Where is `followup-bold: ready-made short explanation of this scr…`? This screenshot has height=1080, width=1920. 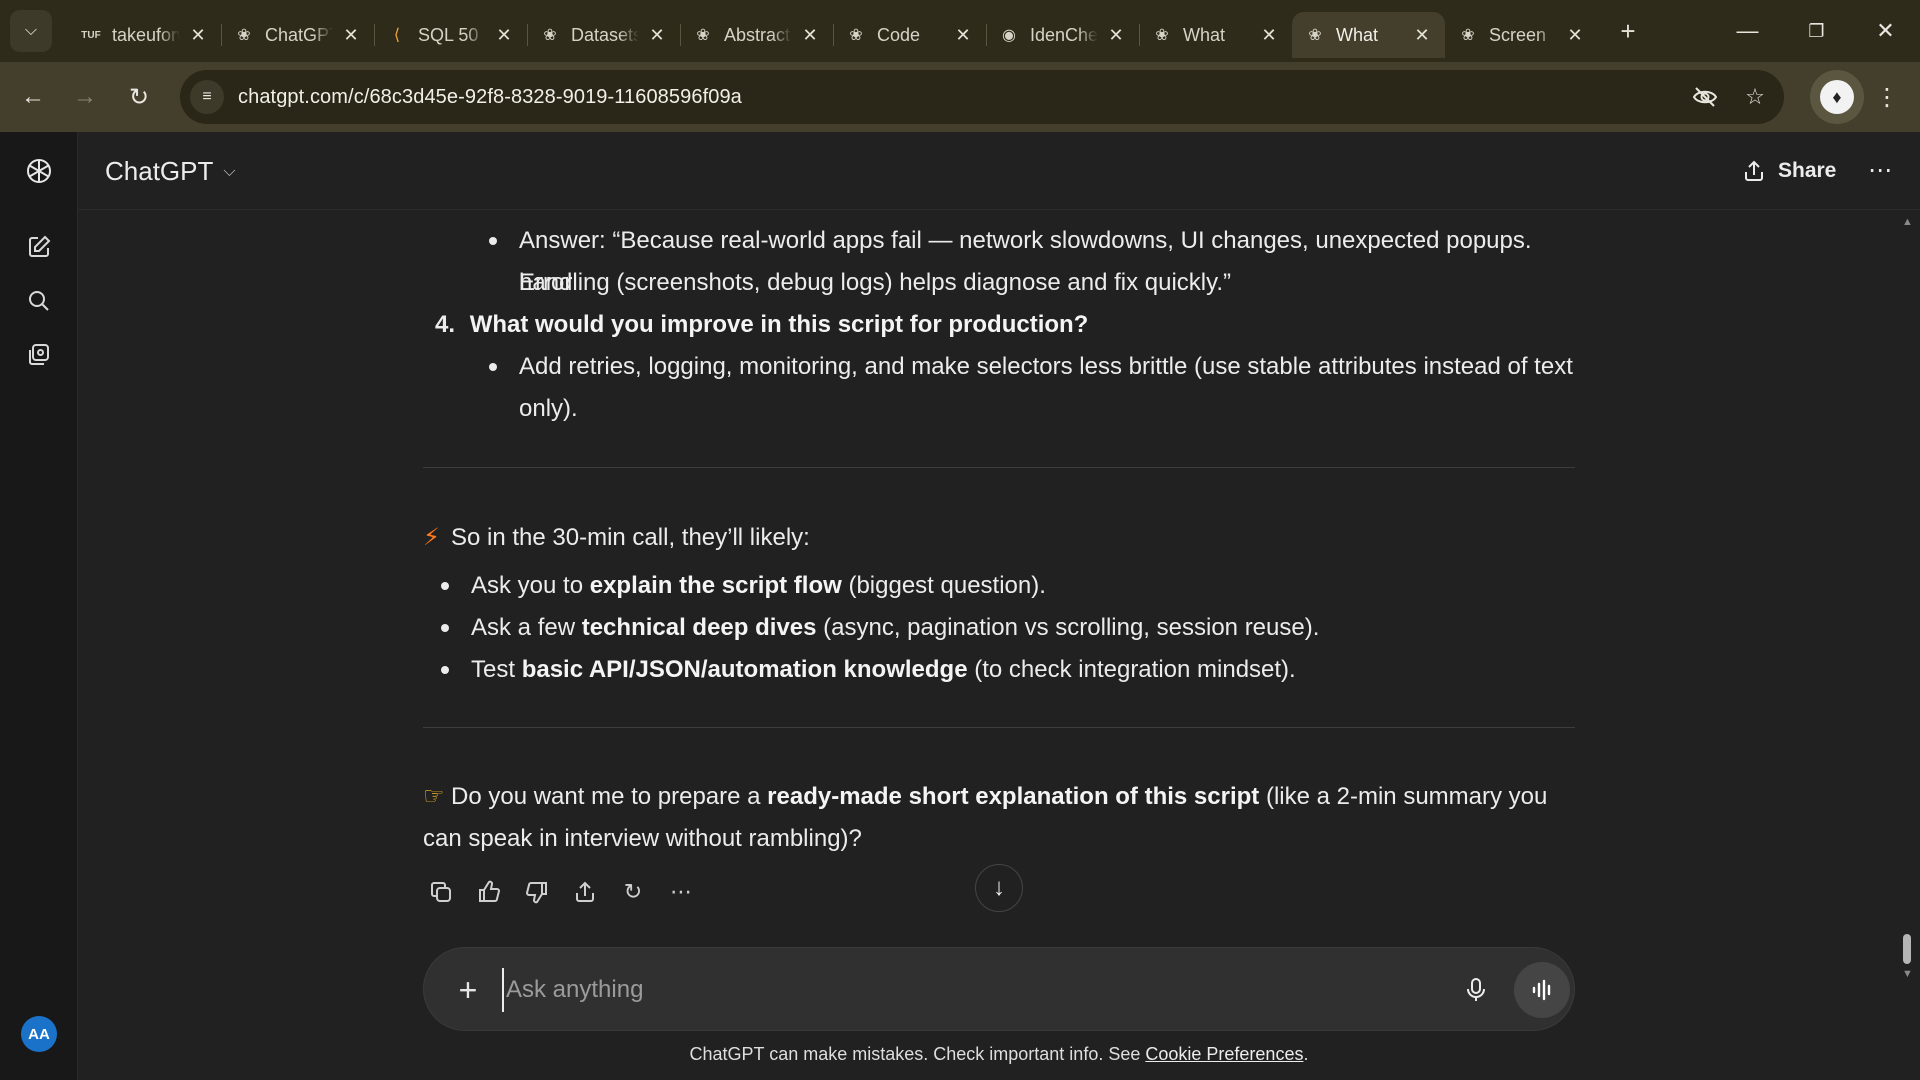
followup-bold: ready-made short explanation of this scr… is located at coordinates (1013, 796).